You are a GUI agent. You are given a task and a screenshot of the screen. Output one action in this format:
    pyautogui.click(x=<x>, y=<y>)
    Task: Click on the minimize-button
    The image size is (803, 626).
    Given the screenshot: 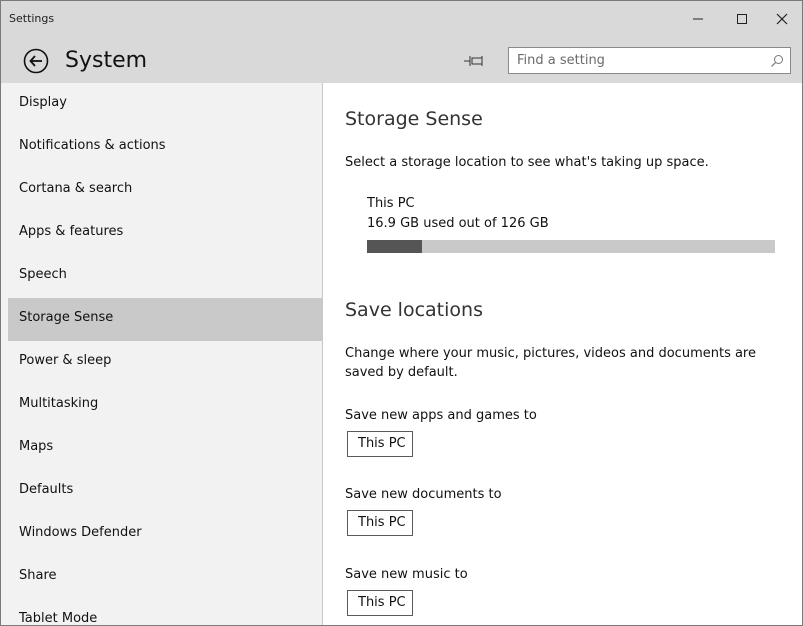 What is the action you would take?
    pyautogui.click(x=698, y=19)
    